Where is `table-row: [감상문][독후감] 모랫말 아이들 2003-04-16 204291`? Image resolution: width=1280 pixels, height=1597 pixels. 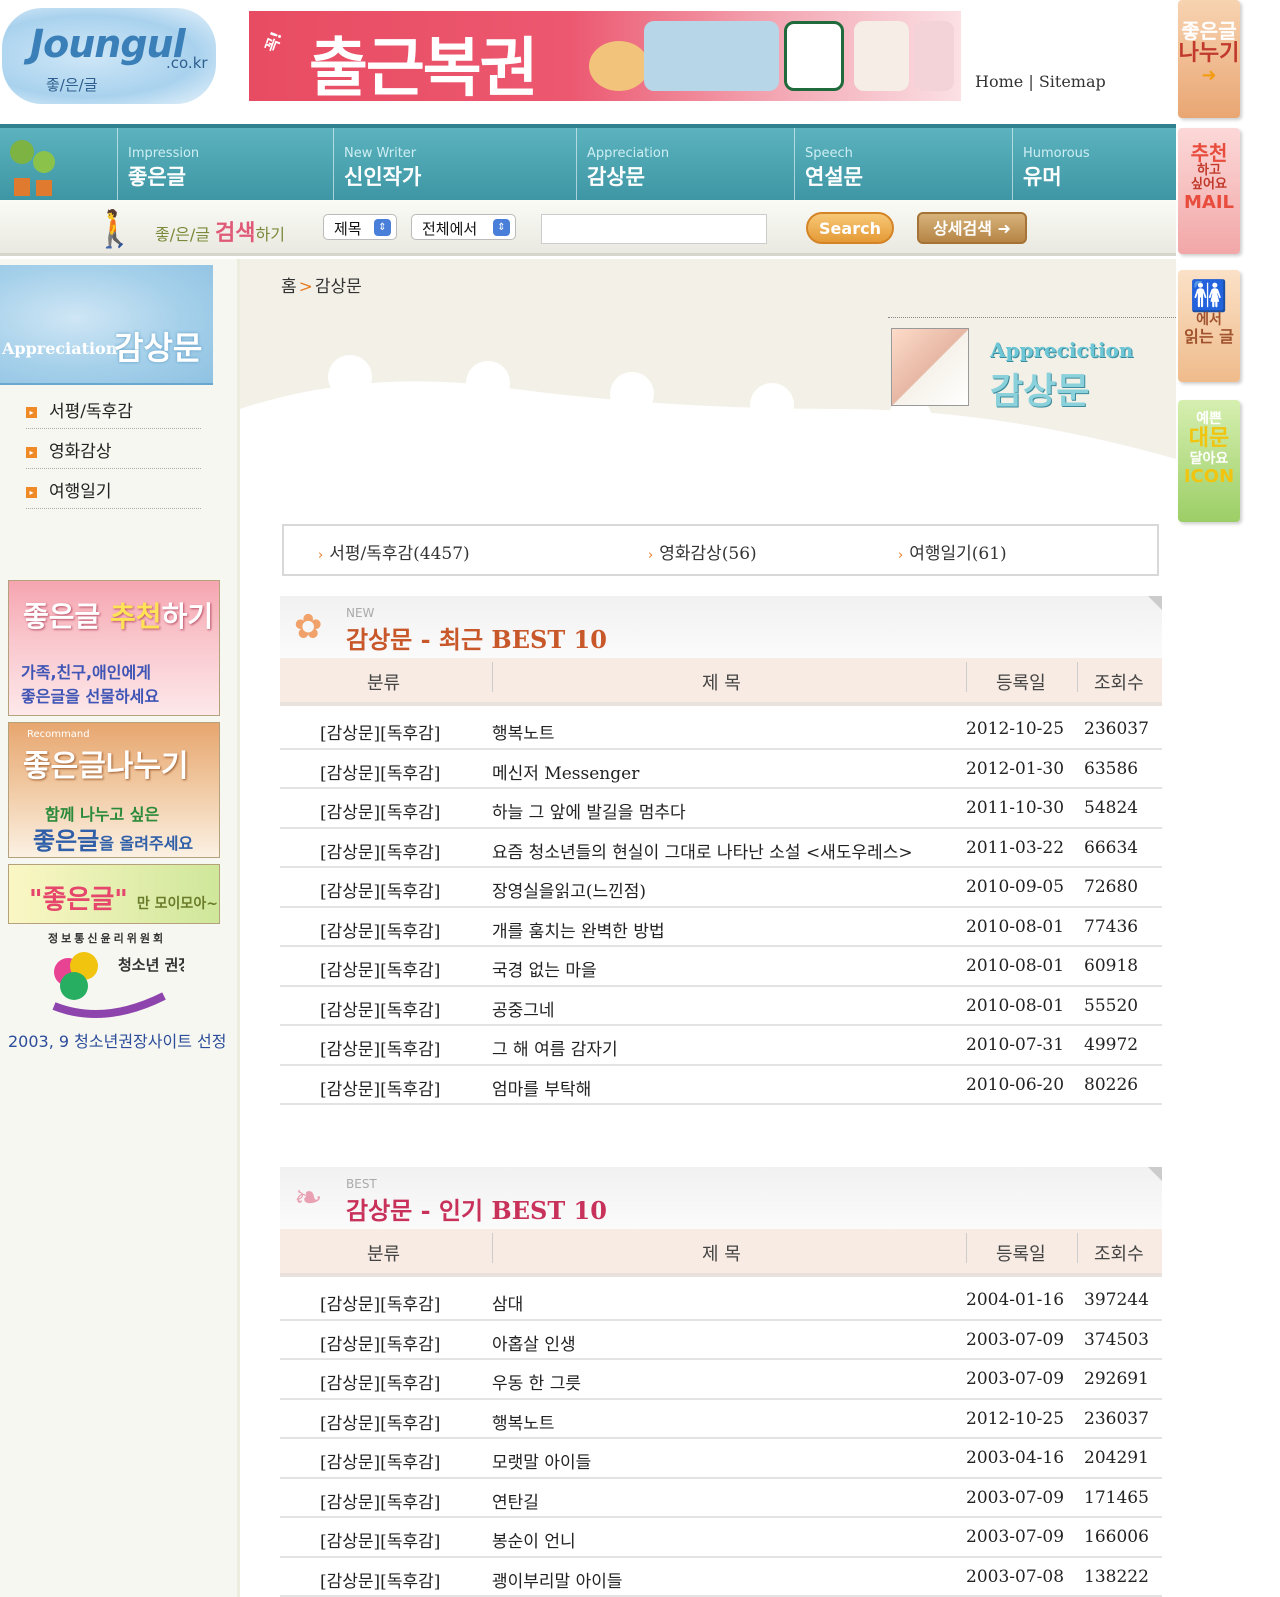
table-row: [감상문][독후감] 모랫말 아이들 2003-04-16 204291 is located at coordinates (721, 1459).